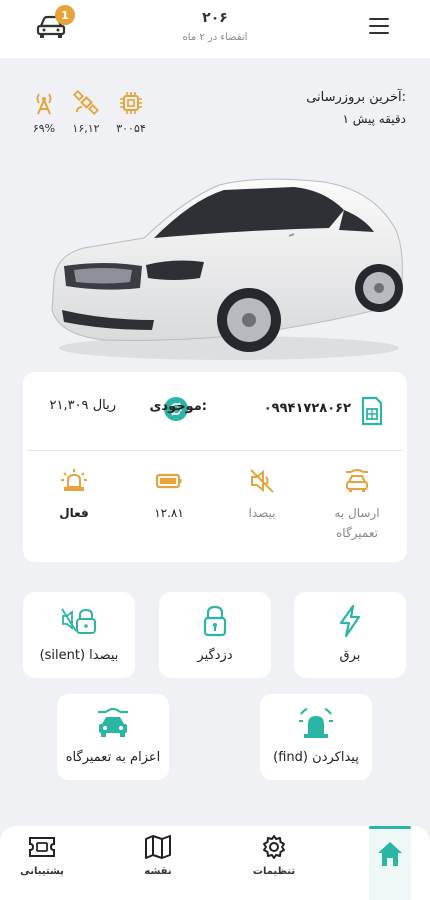 The height and width of the screenshot is (900, 430). What do you see at coordinates (131, 103) in the screenshot?
I see `chip-icon` at bounding box center [131, 103].